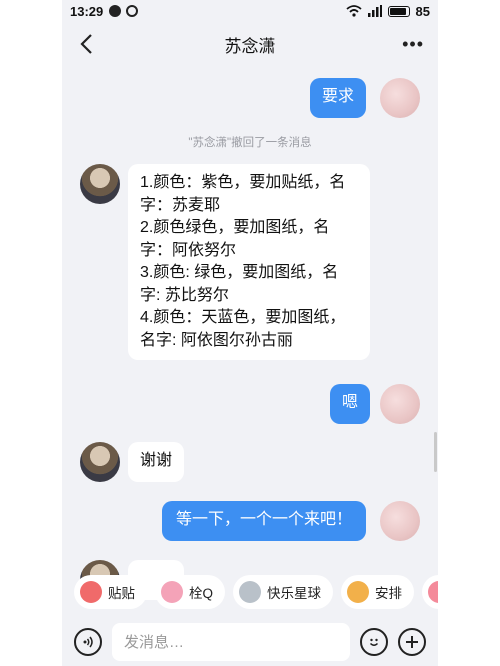  I want to click on quick-reply-chip, so click(430, 592).